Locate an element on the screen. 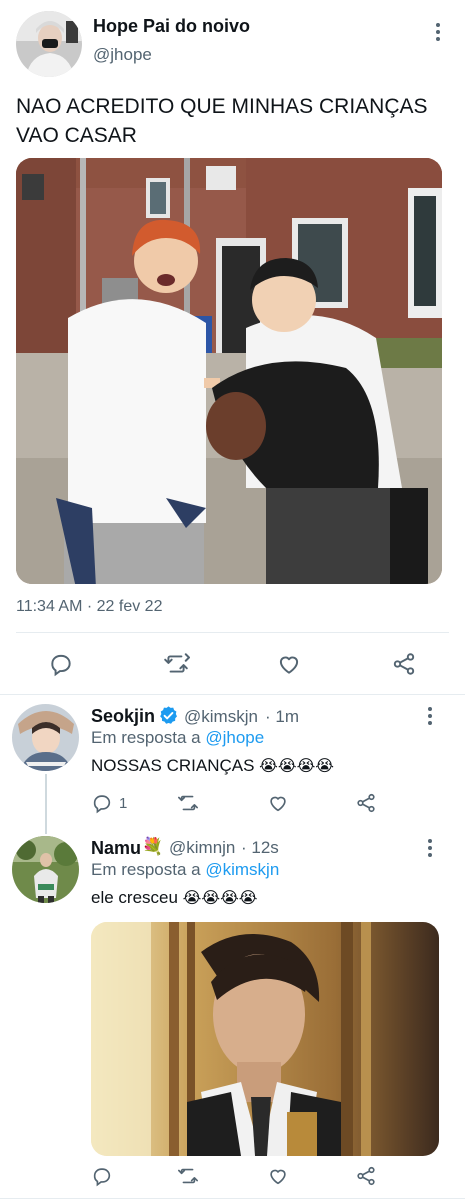 This screenshot has width=465, height=1200. reply2-context: Em resposta a @kimskjn is located at coordinates (185, 870).